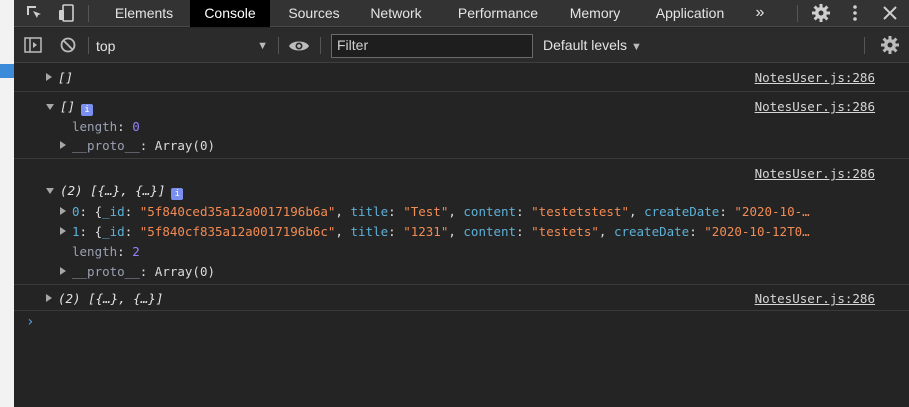 The height and width of the screenshot is (407, 909). Describe the element at coordinates (585, 45) in the screenshot. I see `log-levels-label: Default levels` at that location.